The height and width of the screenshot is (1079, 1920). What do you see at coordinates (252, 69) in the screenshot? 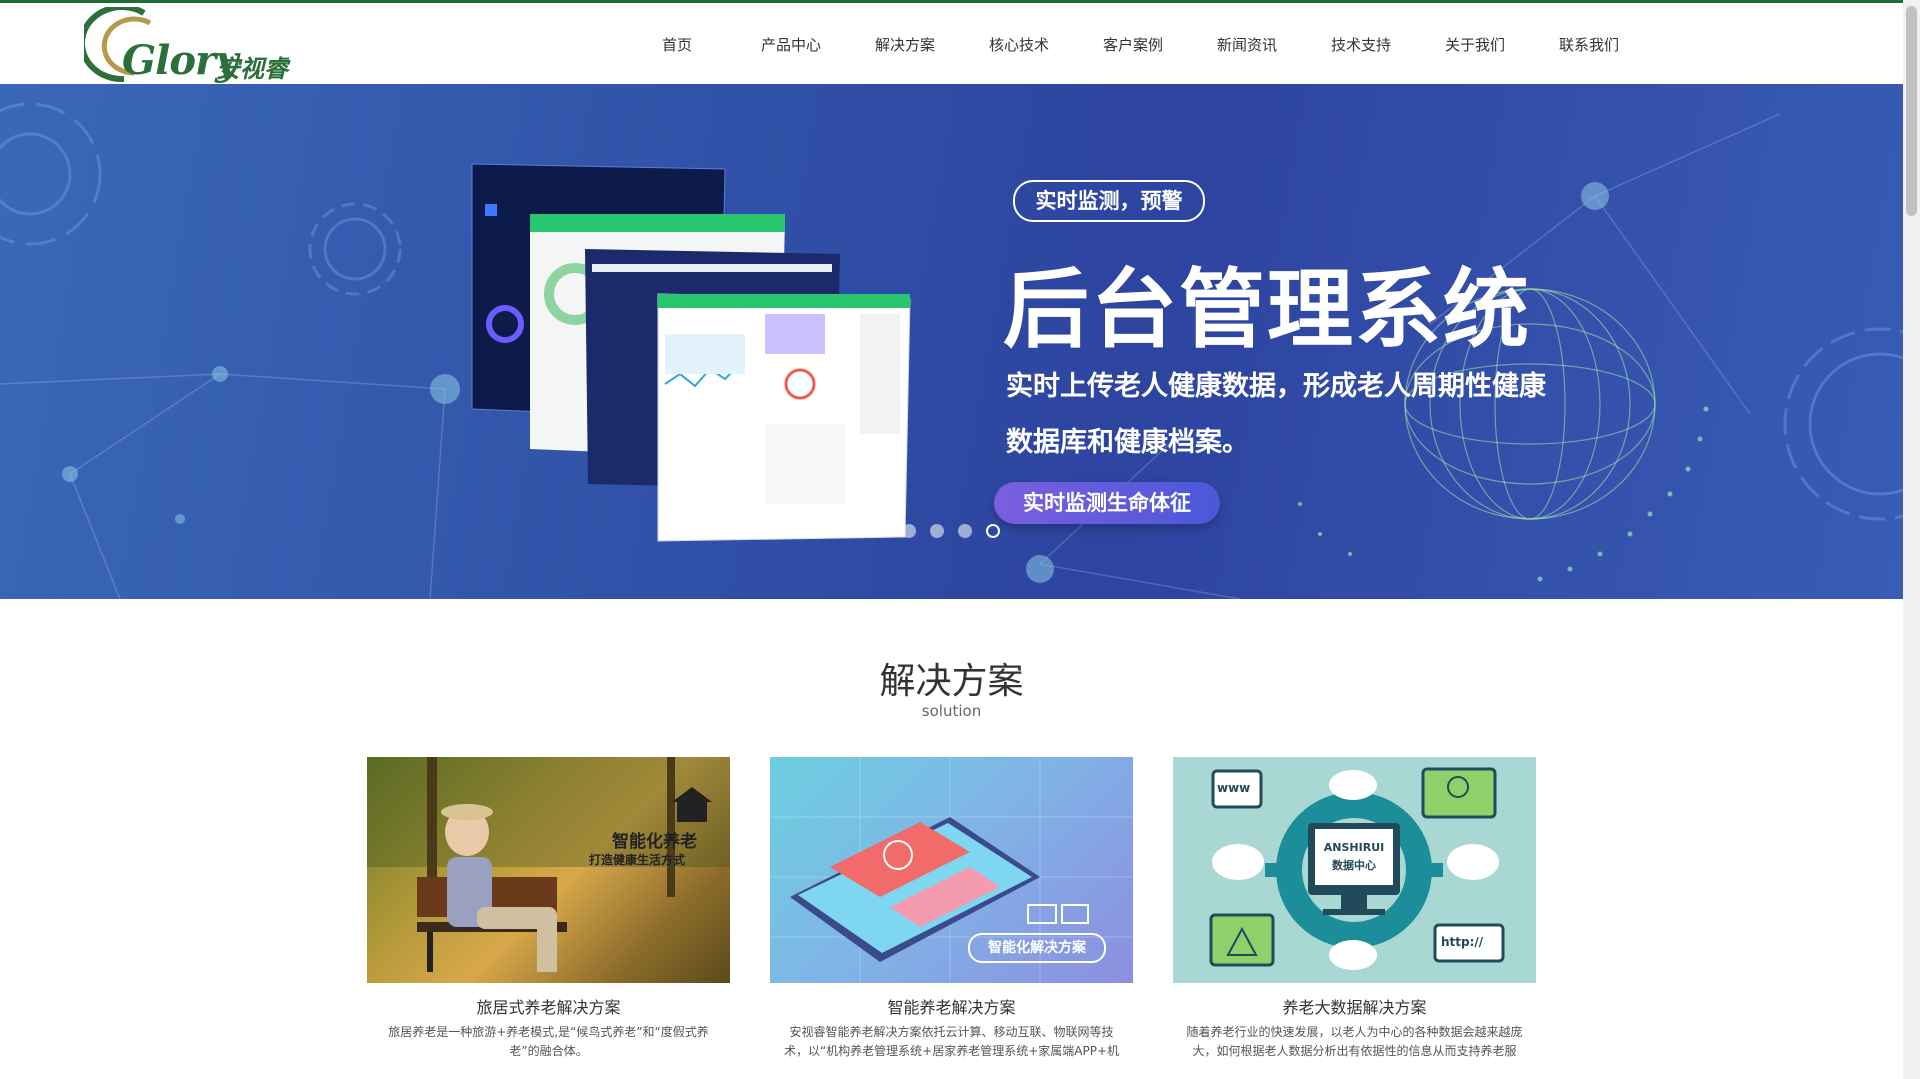
I see `logo-text-cn: 安视睿` at bounding box center [252, 69].